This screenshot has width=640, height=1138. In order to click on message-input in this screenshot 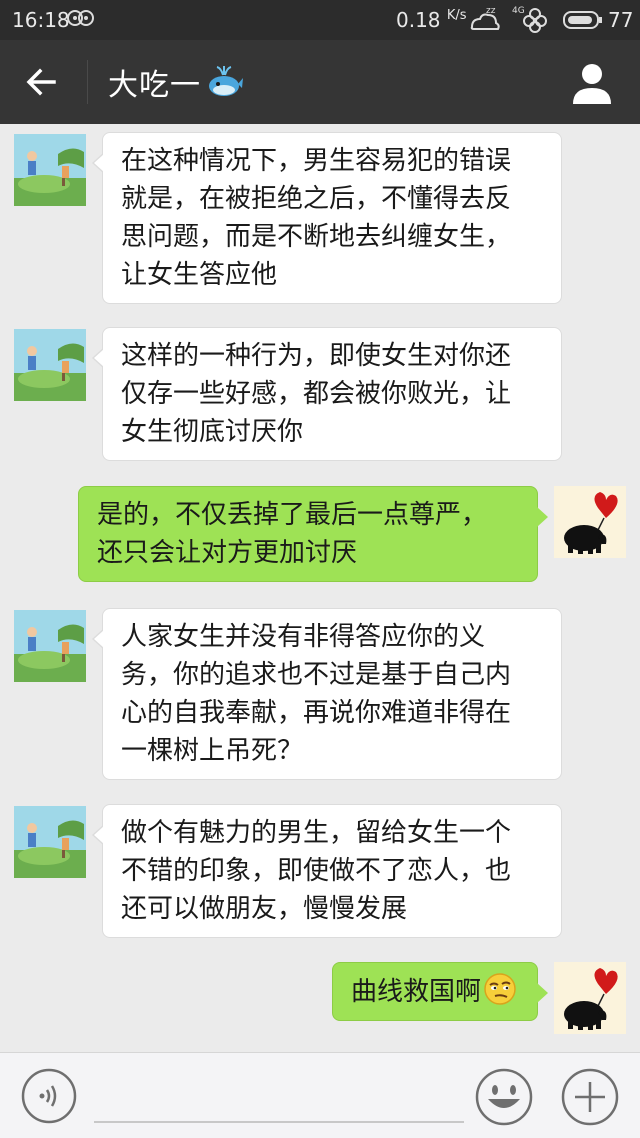, I will do `click(279, 1096)`.